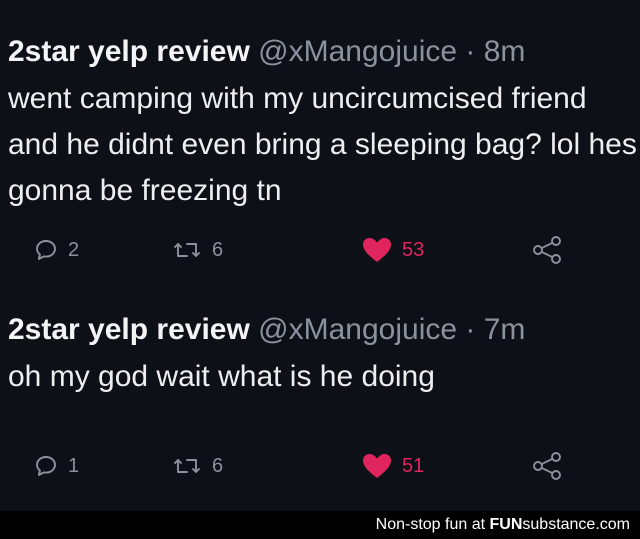 This screenshot has height=539, width=640. Describe the element at coordinates (74, 465) in the screenshot. I see `reply-count: 1` at that location.